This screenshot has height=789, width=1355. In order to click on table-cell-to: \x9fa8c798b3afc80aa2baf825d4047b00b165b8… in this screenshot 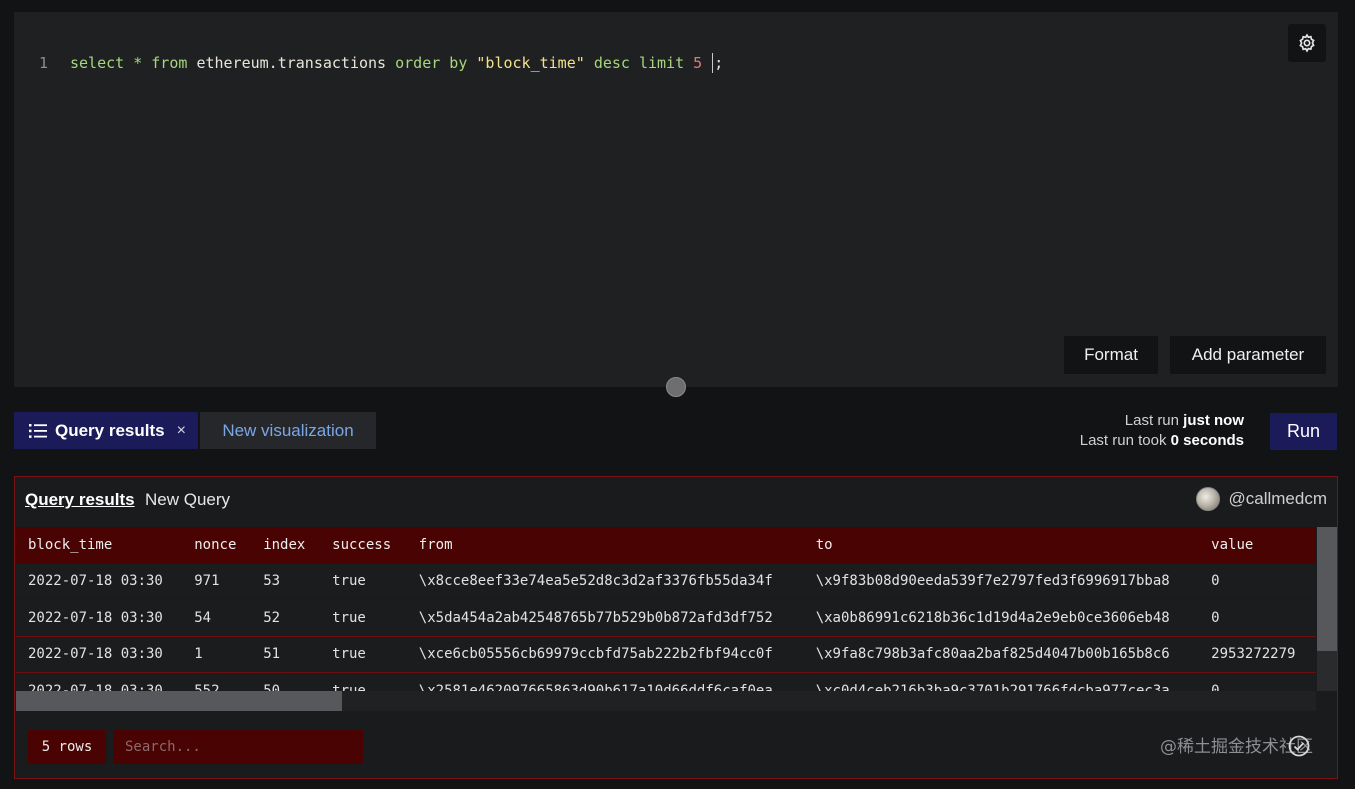, I will do `click(992, 654)`.